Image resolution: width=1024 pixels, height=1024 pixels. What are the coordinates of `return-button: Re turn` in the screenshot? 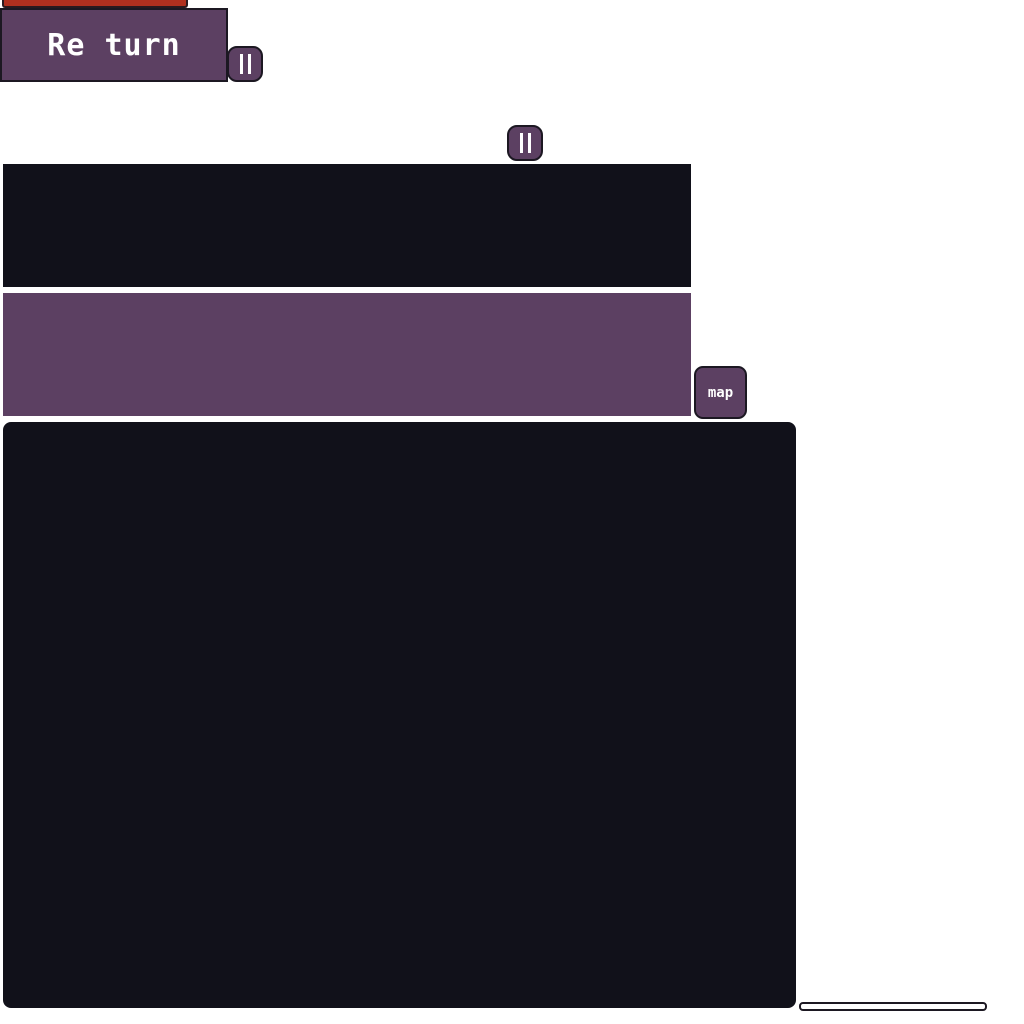 It's located at (114, 45).